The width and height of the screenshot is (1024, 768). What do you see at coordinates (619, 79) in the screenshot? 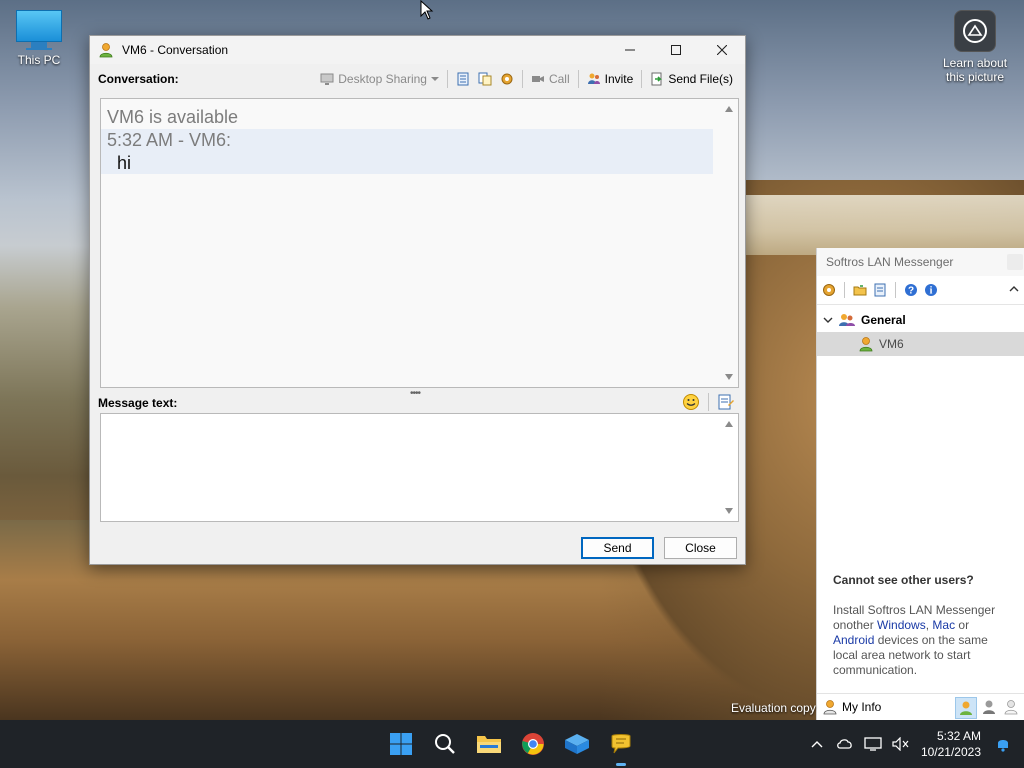
I see `invite-label: Invite` at bounding box center [619, 79].